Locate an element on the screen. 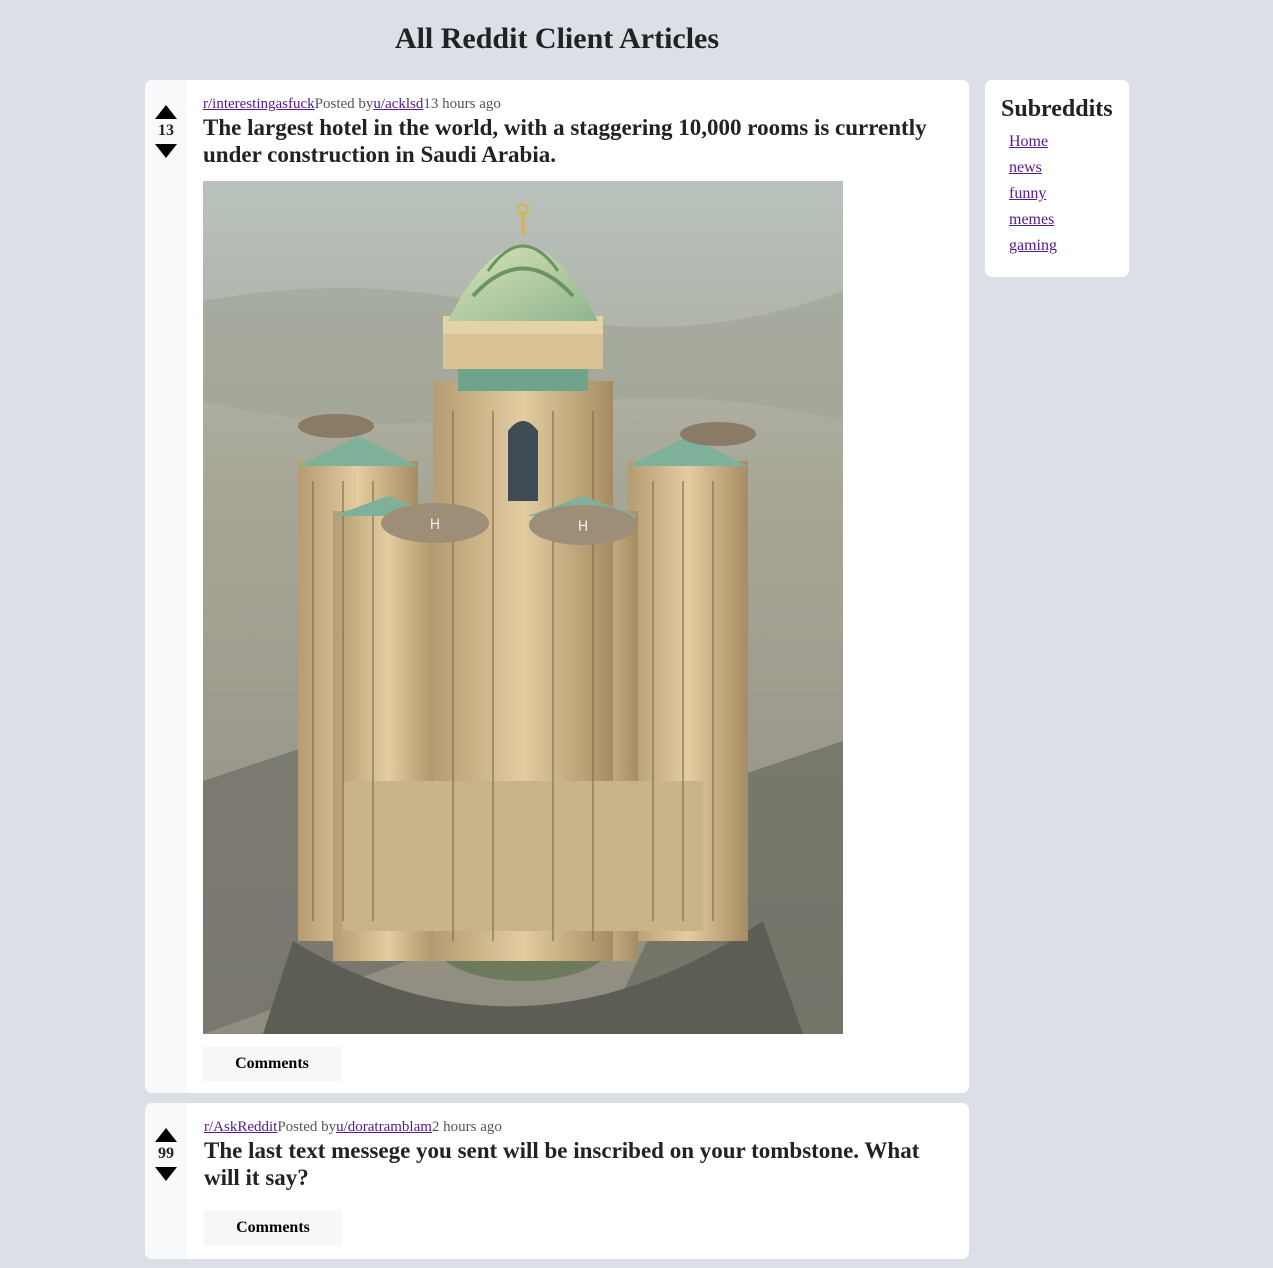  page-title: All Reddit Client Articles is located at coordinates (557, 38).